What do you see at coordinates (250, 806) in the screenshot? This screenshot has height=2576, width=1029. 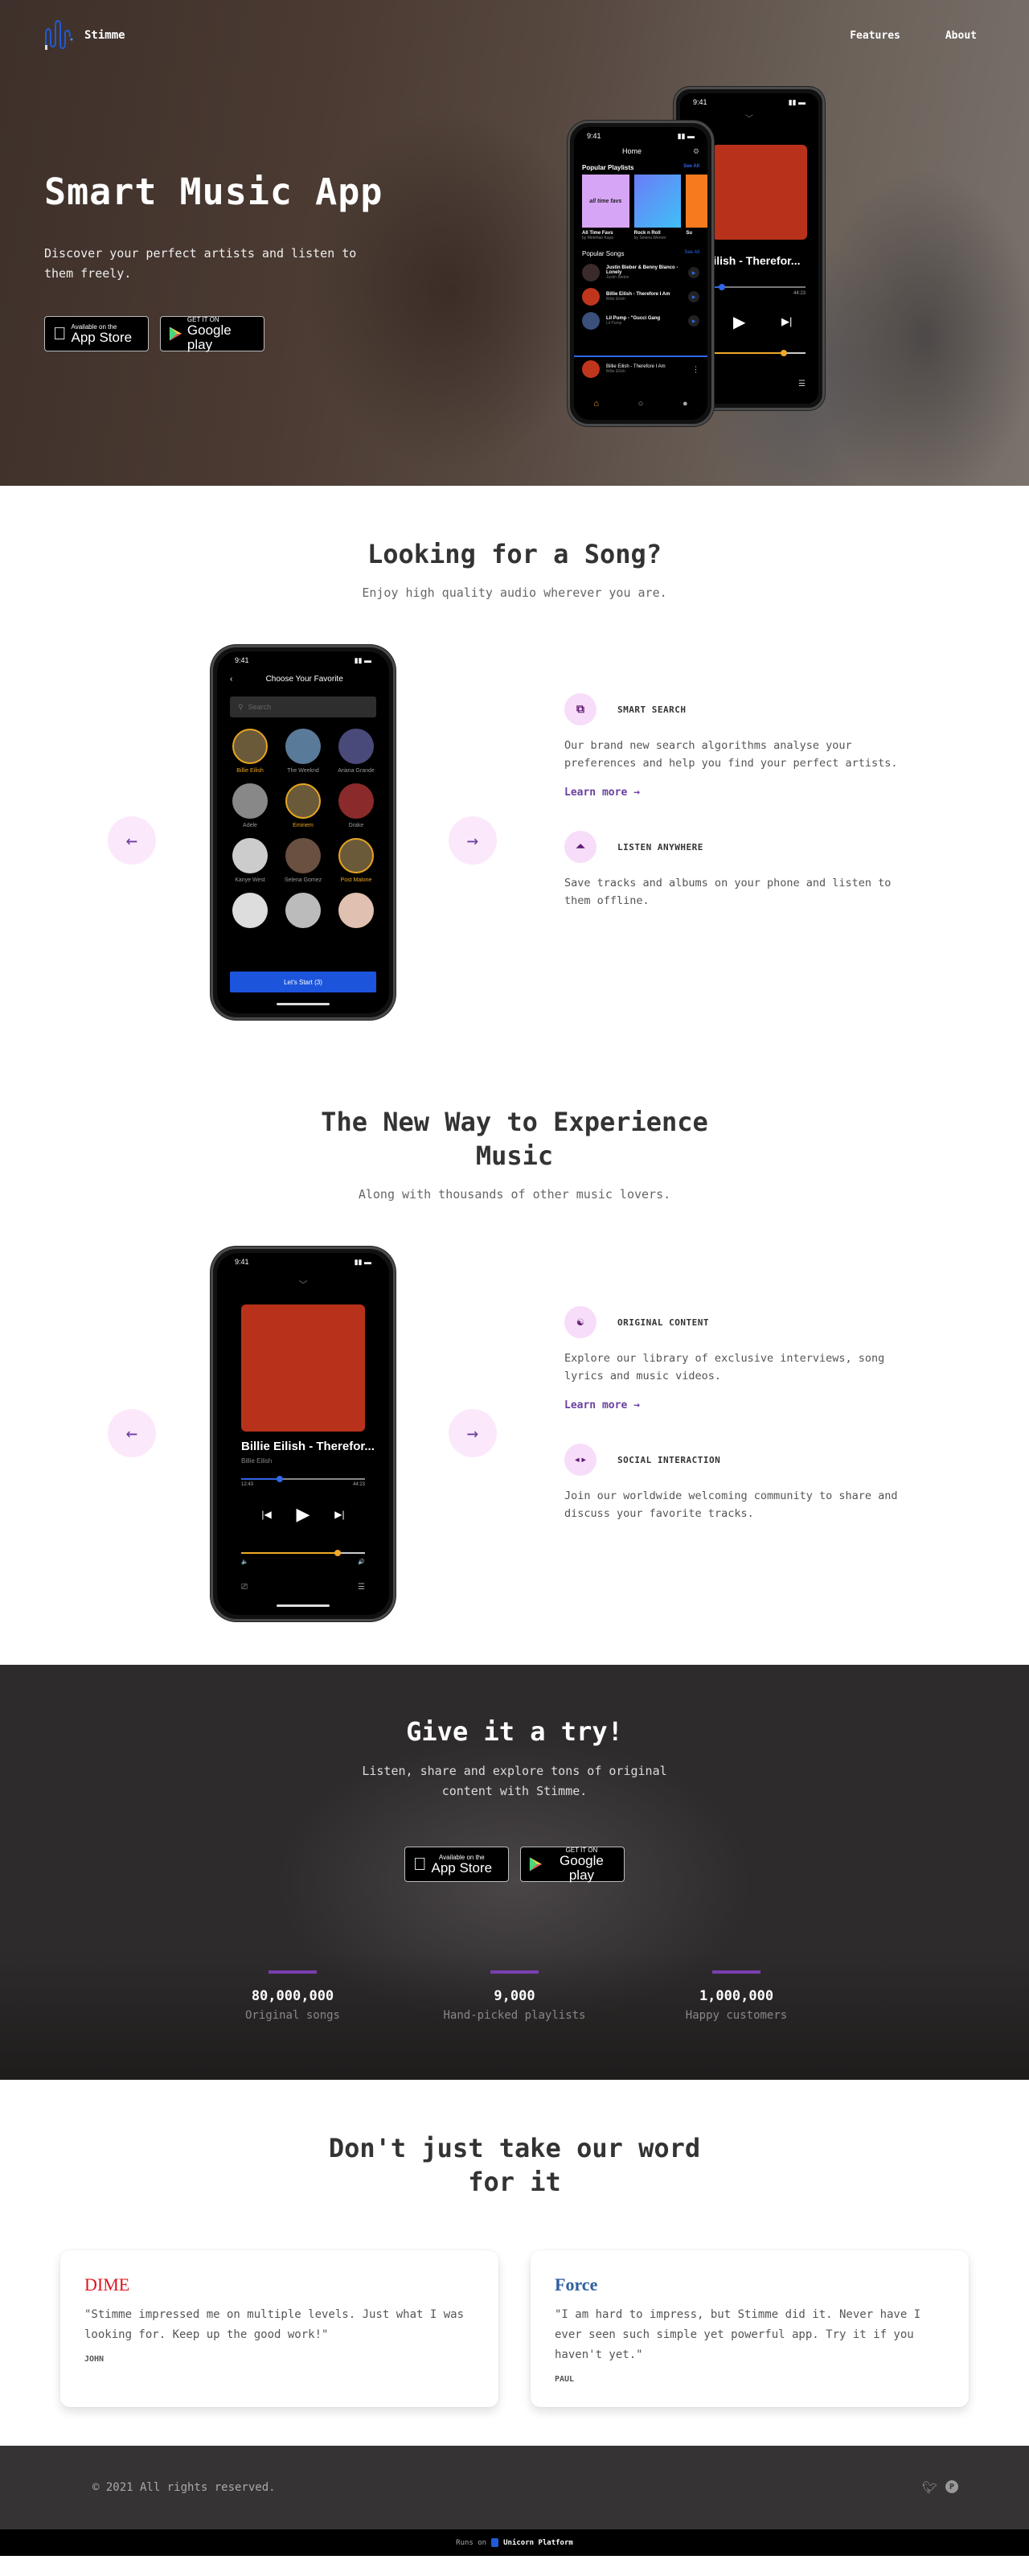 I see `artist-option: Adele` at bounding box center [250, 806].